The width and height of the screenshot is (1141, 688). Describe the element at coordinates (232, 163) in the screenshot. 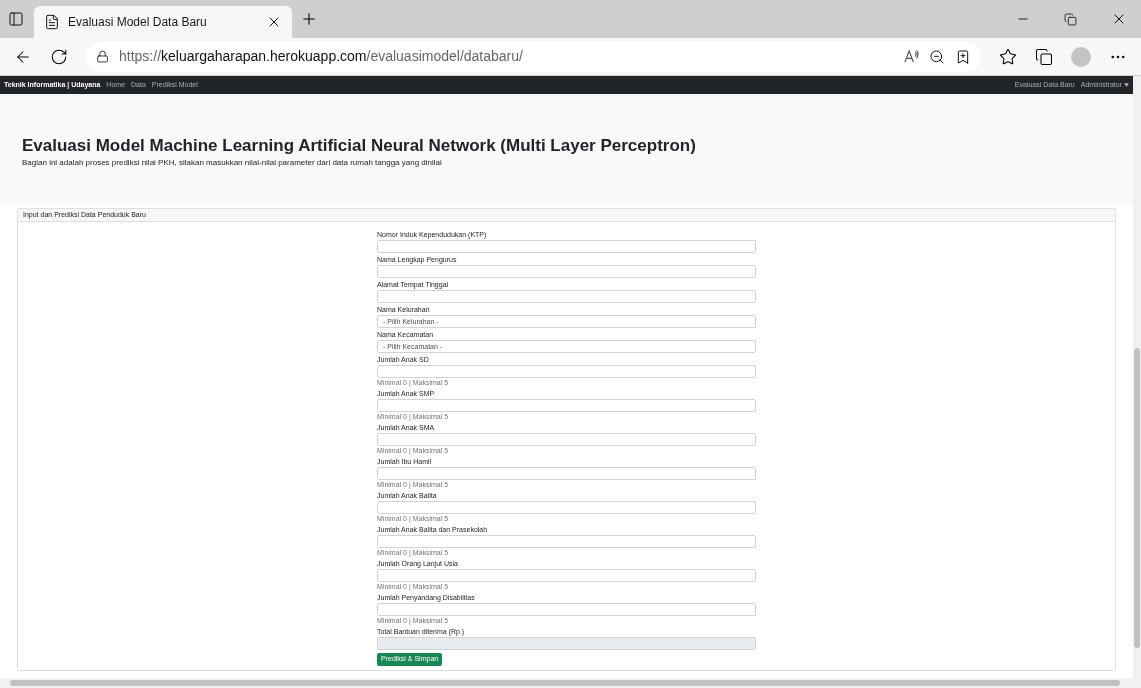

I see `page-subtitle: Bagian ini adalah proses prediksi nilai PKH, silakan masukkan nilai-nilai parameter dari data rumah tangga yang dinilai` at that location.